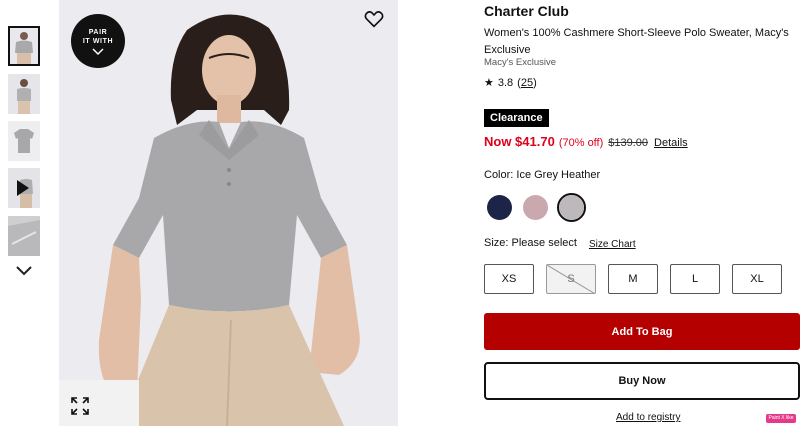  What do you see at coordinates (526, 11) in the screenshot?
I see `brand-name: Charter Club` at bounding box center [526, 11].